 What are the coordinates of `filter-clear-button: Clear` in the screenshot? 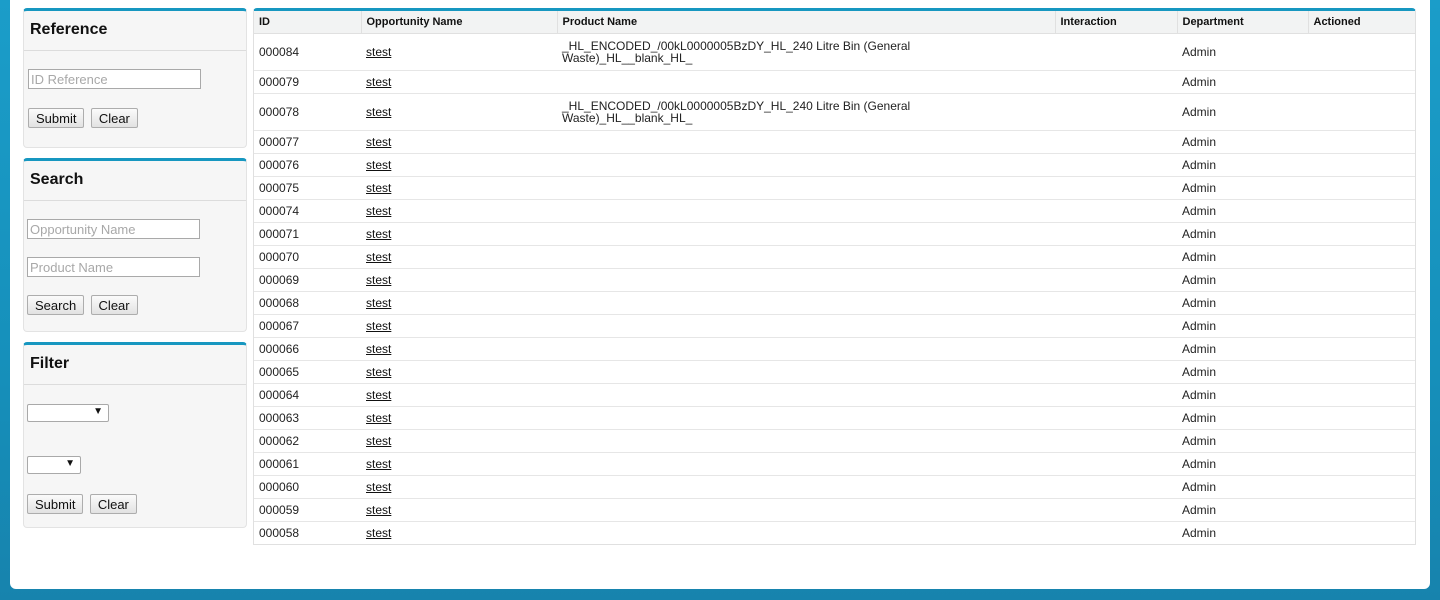 It's located at (113, 504).